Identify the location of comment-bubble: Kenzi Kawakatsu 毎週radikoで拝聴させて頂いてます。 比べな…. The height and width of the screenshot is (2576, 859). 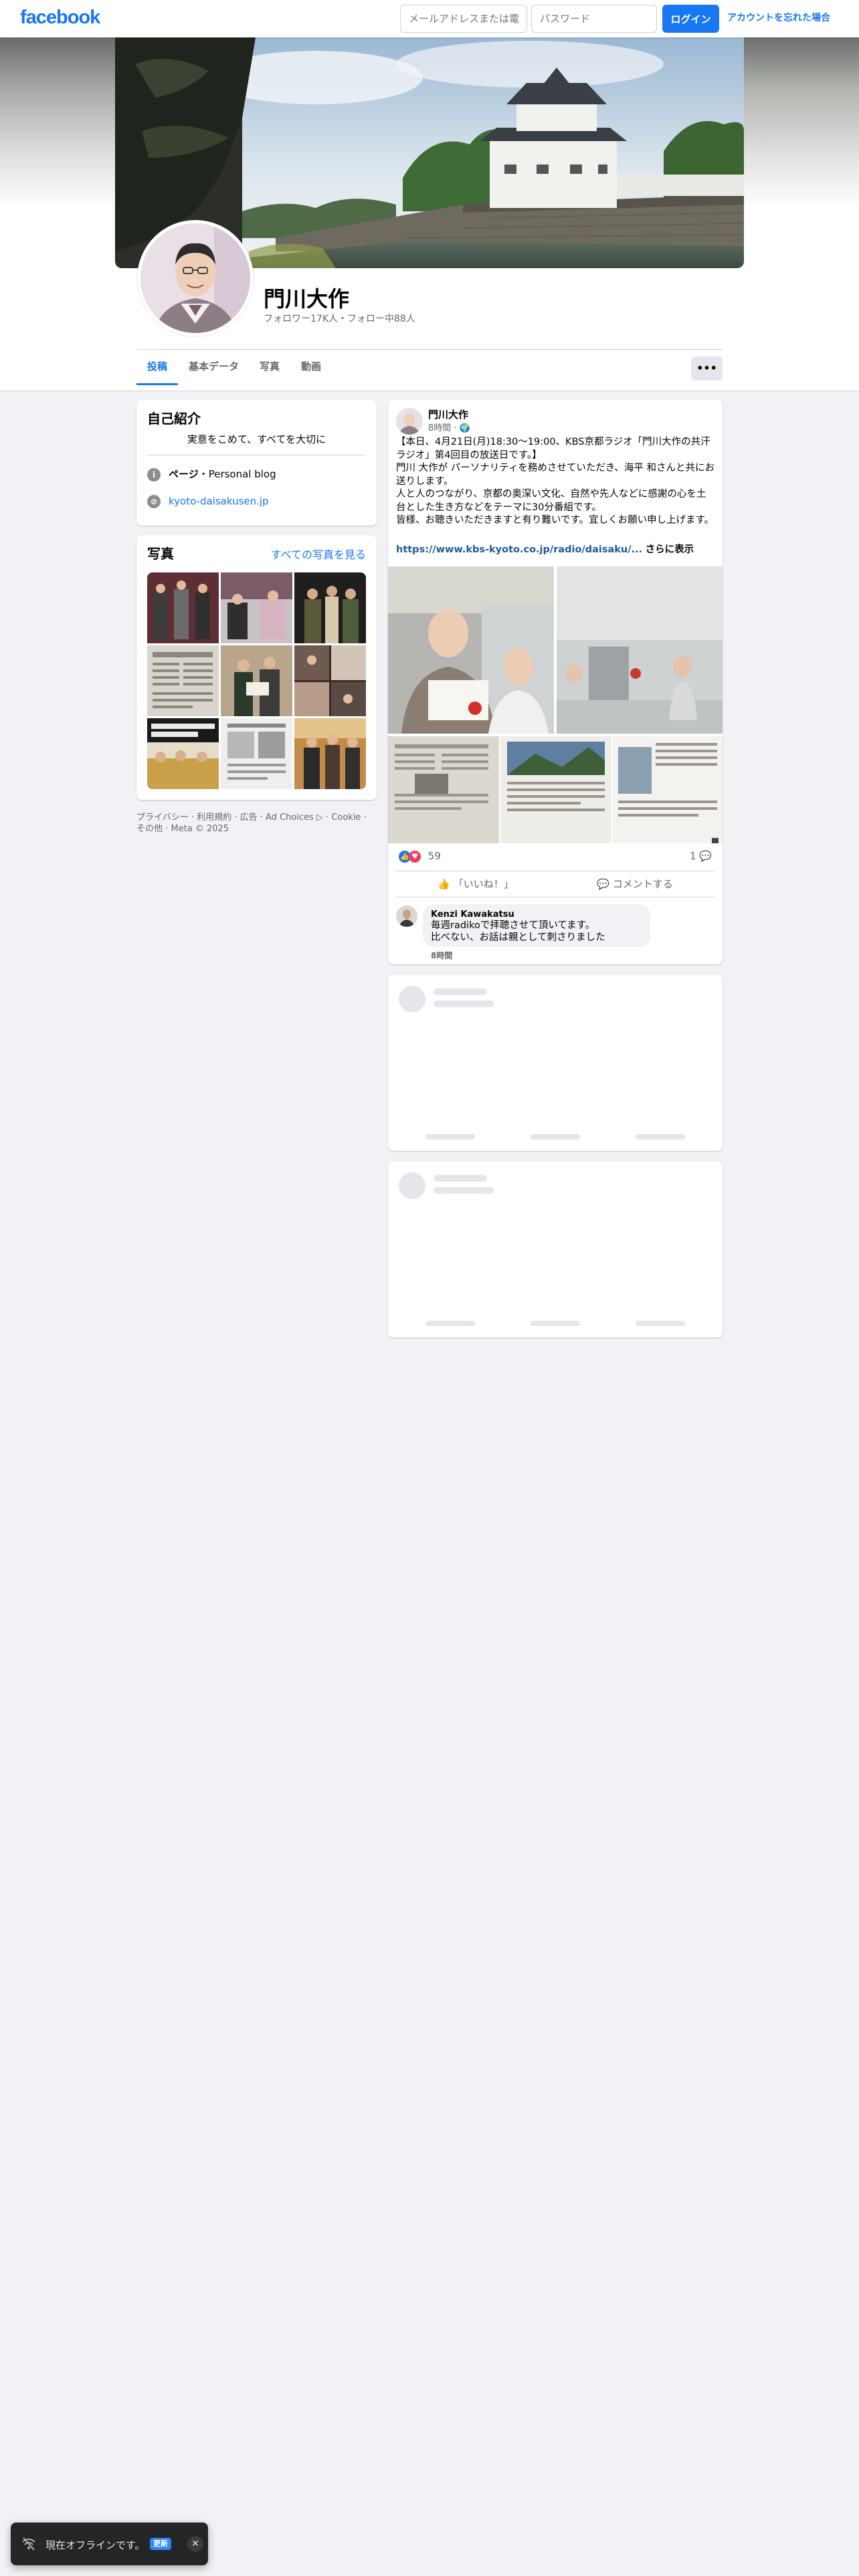
(536, 926).